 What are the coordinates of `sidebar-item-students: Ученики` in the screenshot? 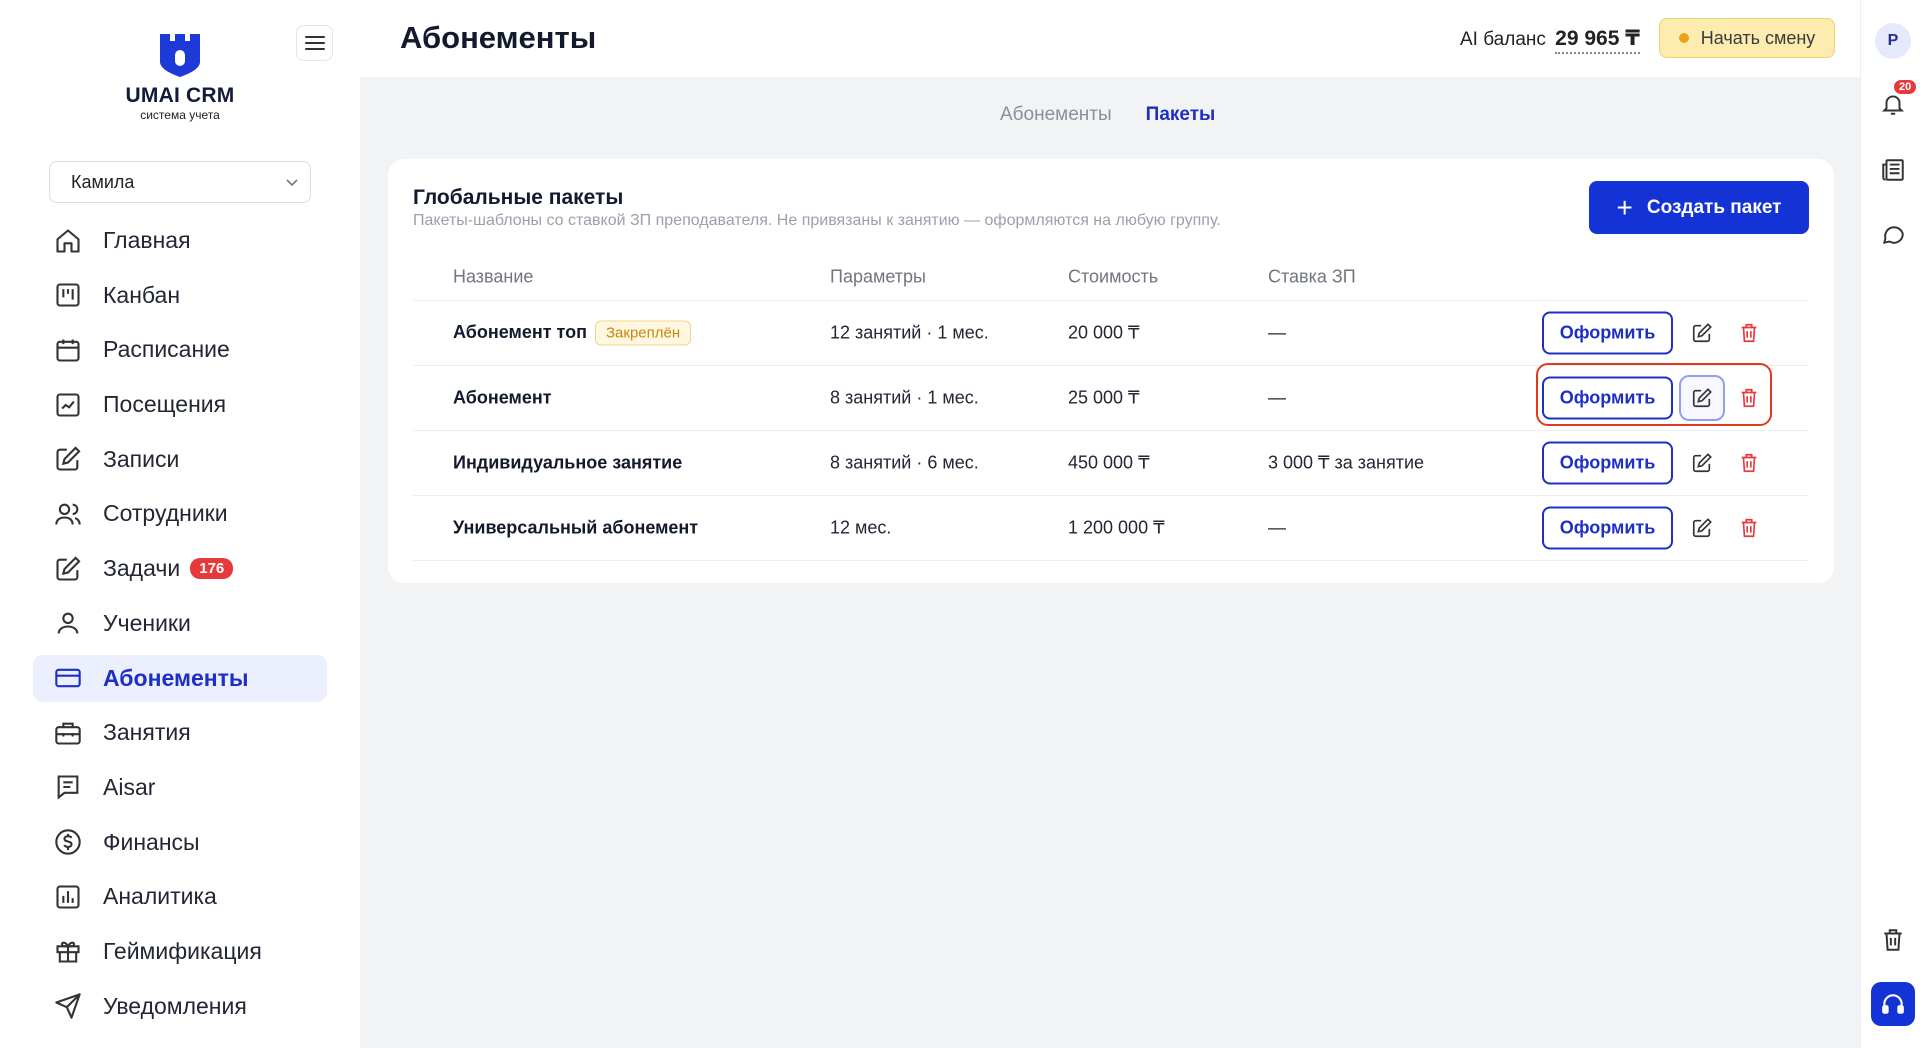 It's located at (180, 623).